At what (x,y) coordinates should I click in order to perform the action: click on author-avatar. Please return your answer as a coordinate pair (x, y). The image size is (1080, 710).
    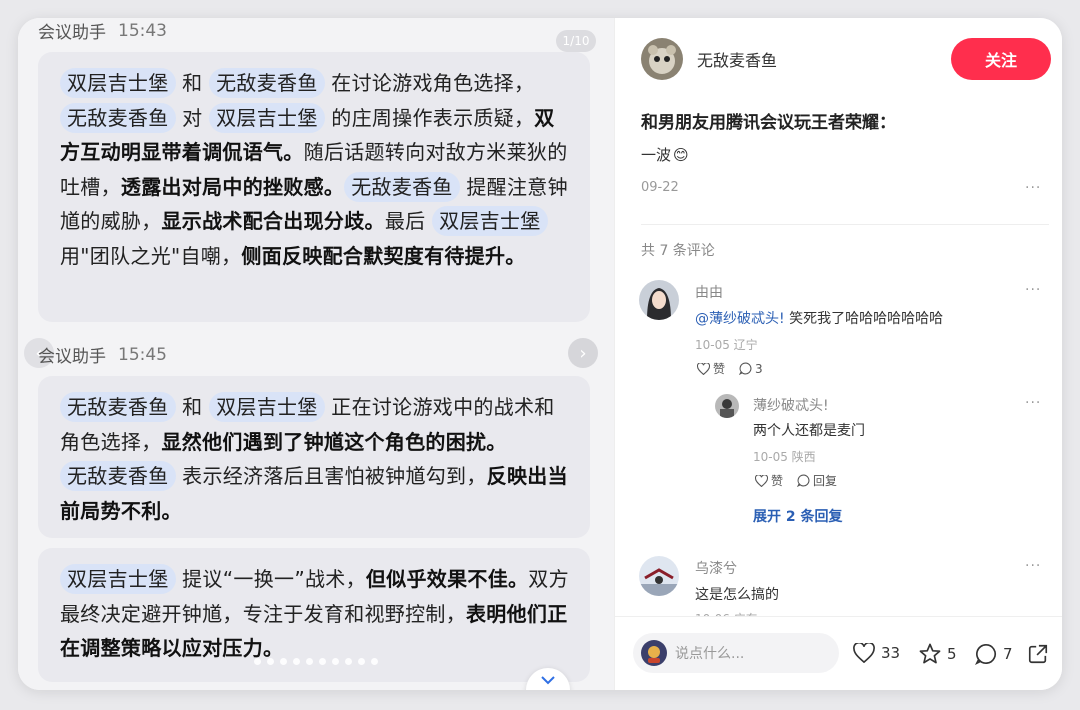
    Looking at the image, I should click on (662, 59).